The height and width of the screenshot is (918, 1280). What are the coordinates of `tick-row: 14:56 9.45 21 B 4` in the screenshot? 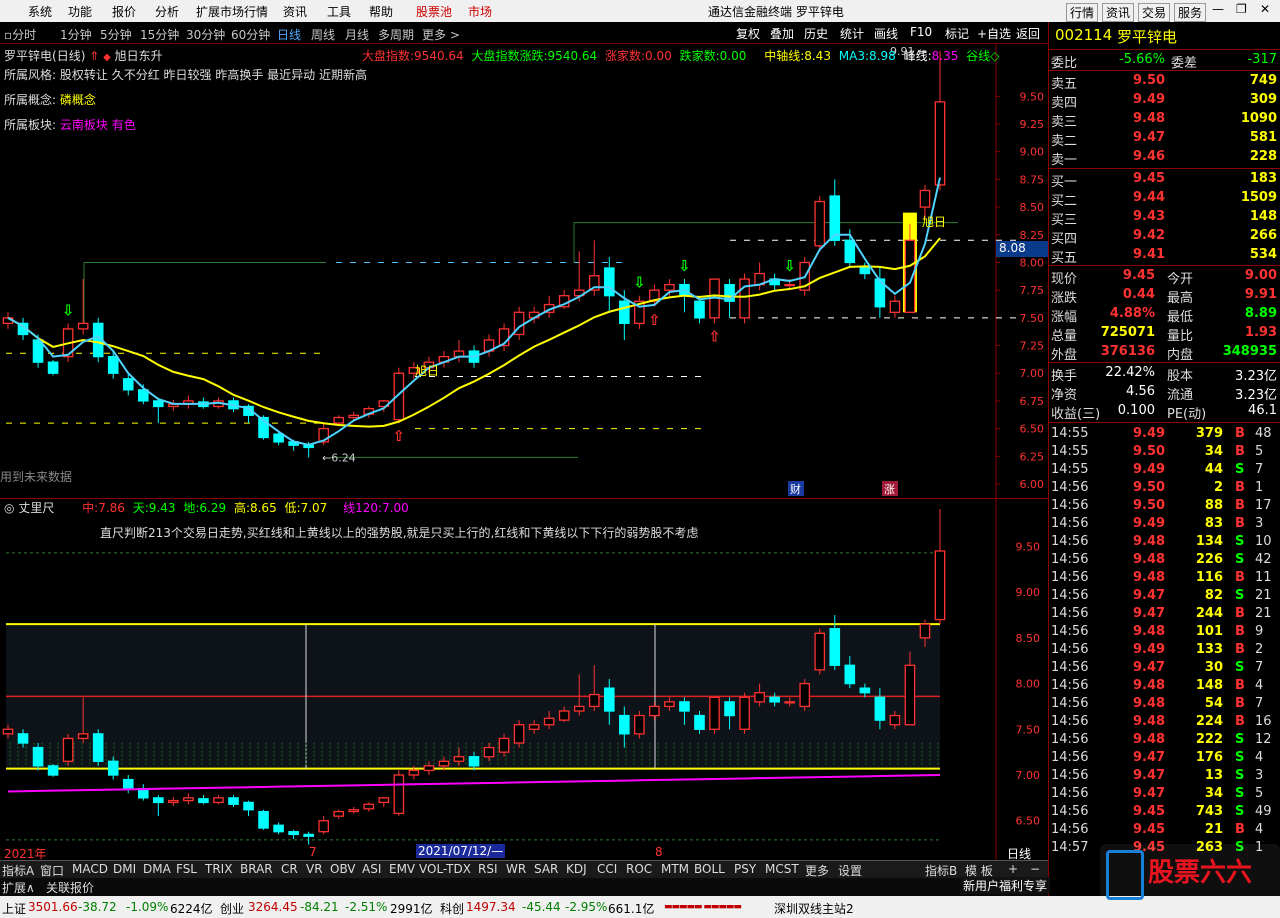 It's located at (1164, 831).